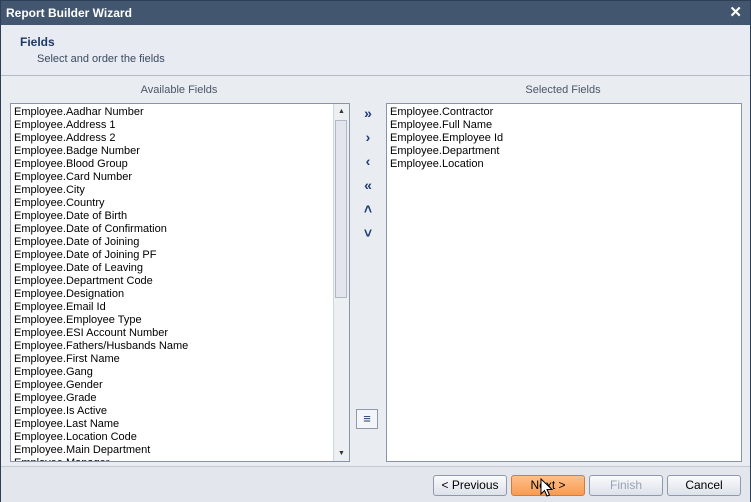  I want to click on available-field-item: Employee.Last Name, so click(172, 424).